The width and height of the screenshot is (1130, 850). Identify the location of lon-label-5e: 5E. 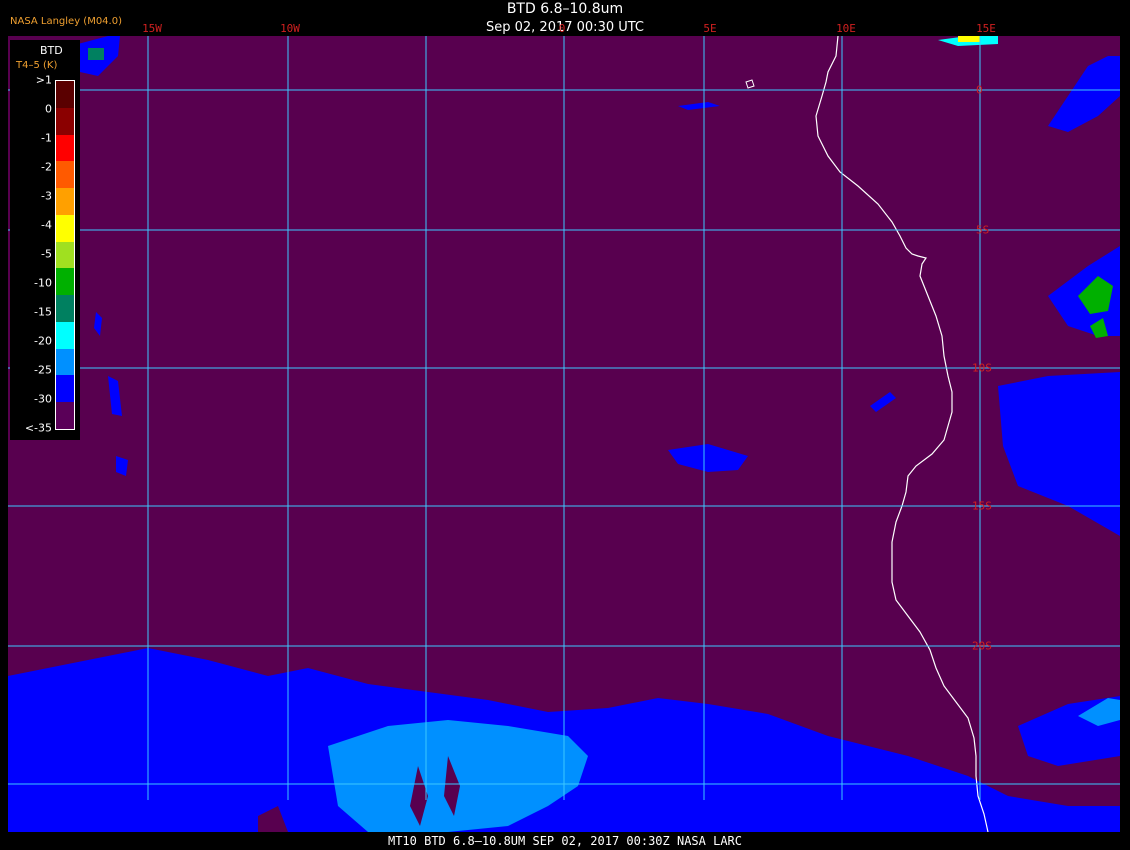
(710, 28).